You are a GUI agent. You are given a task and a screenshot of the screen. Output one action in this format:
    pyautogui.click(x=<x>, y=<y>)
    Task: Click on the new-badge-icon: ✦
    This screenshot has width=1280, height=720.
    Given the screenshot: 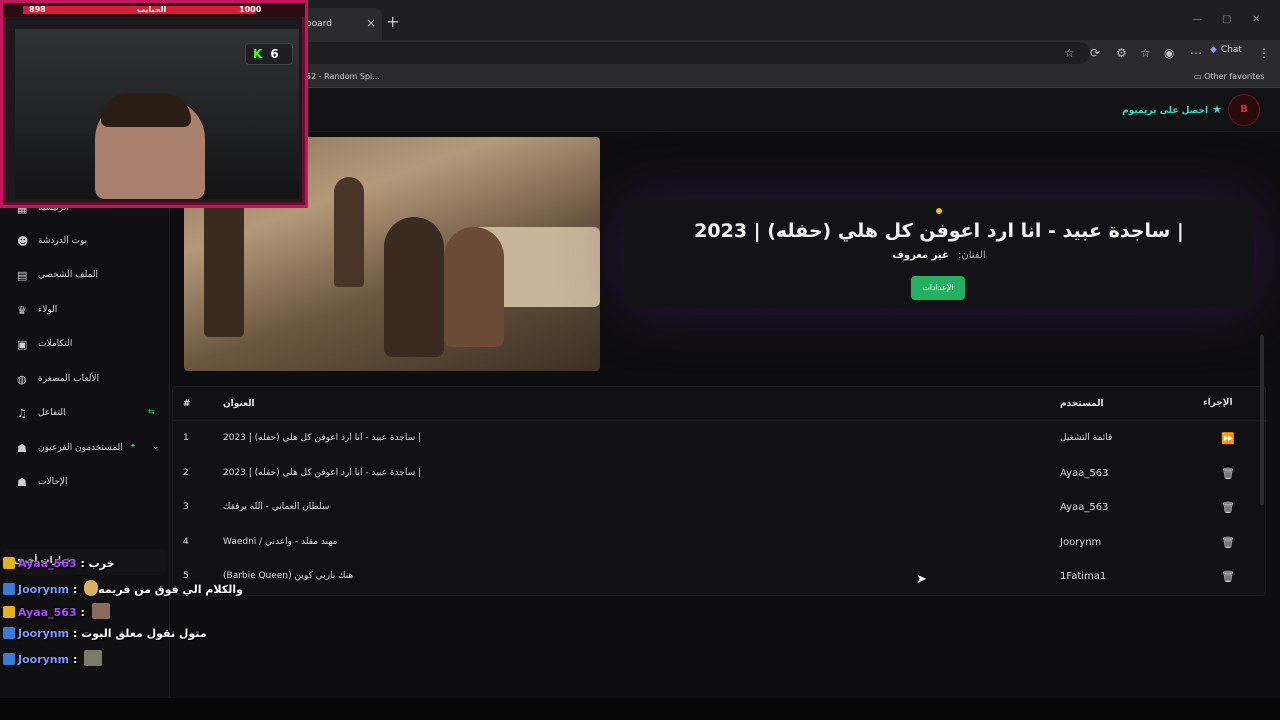 What is the action you would take?
    pyautogui.click(x=133, y=446)
    